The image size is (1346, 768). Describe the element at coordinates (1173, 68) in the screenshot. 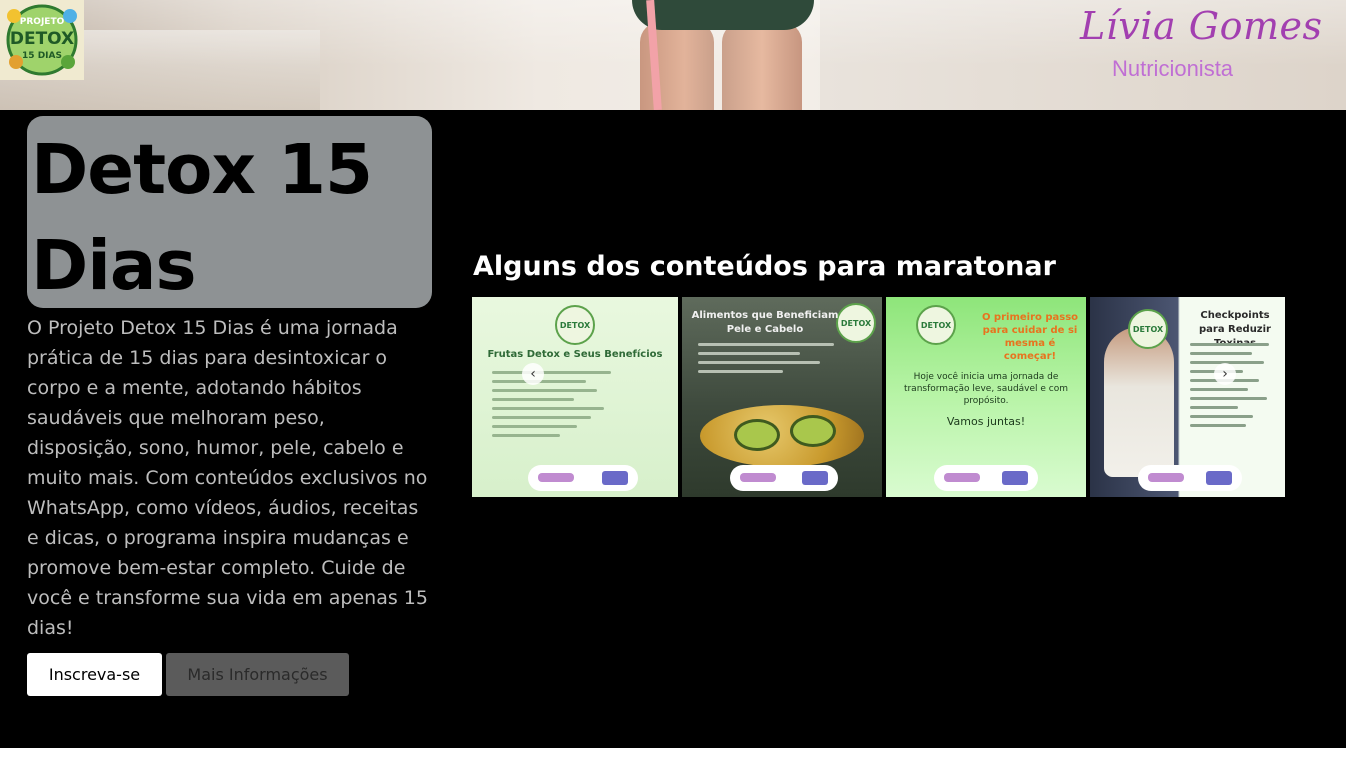

I see `brand-role: Nutricionista` at that location.